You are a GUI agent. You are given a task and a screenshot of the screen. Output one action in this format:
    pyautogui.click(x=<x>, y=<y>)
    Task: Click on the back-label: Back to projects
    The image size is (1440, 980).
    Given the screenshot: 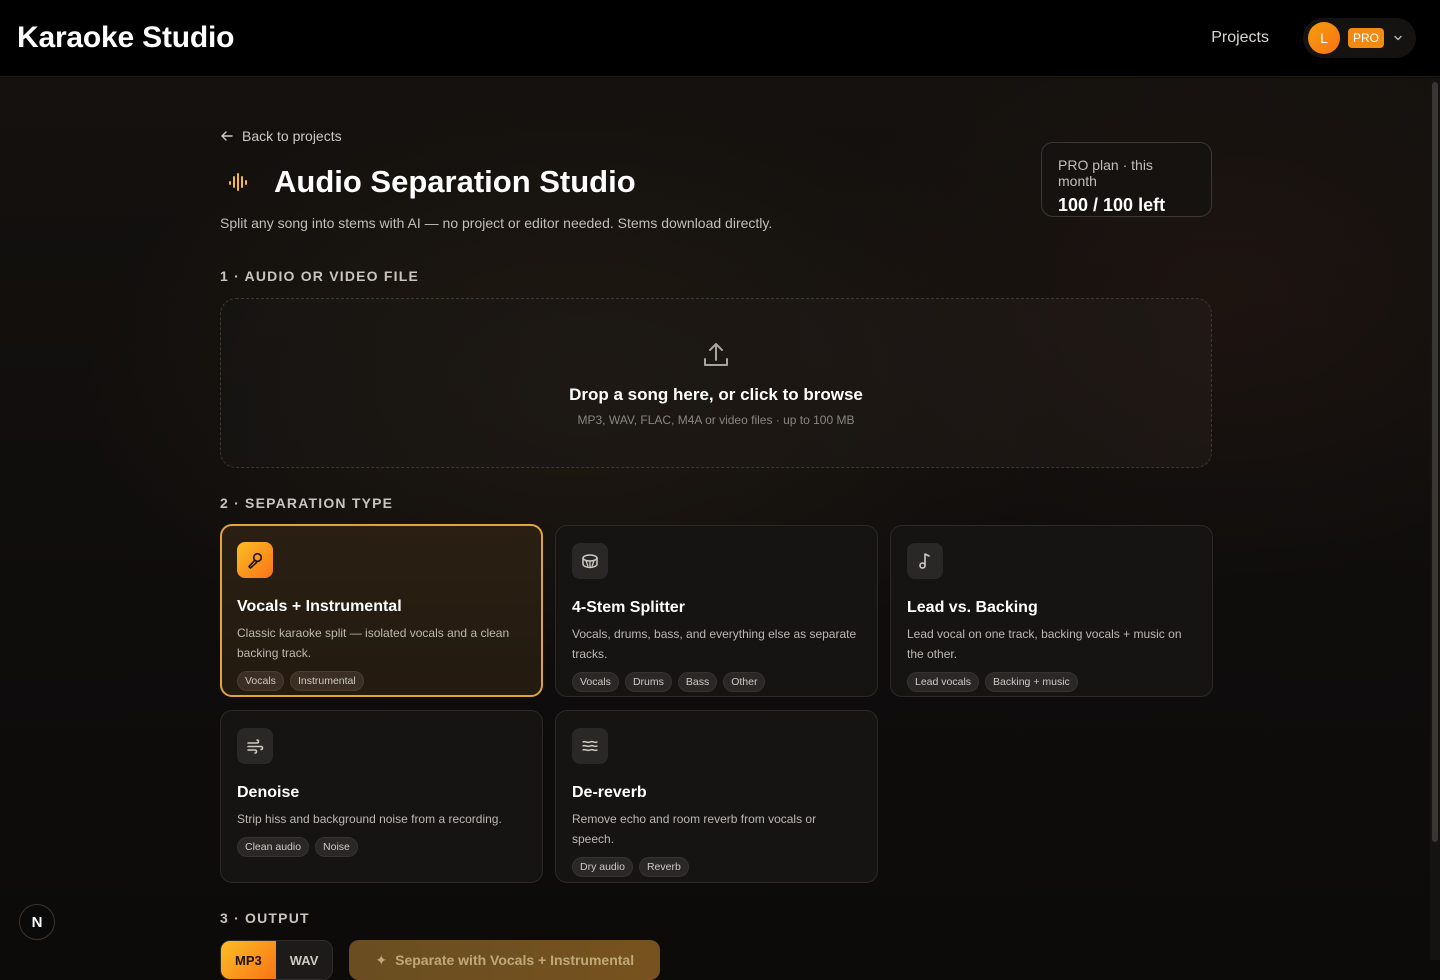 What is the action you would take?
    pyautogui.click(x=292, y=136)
    